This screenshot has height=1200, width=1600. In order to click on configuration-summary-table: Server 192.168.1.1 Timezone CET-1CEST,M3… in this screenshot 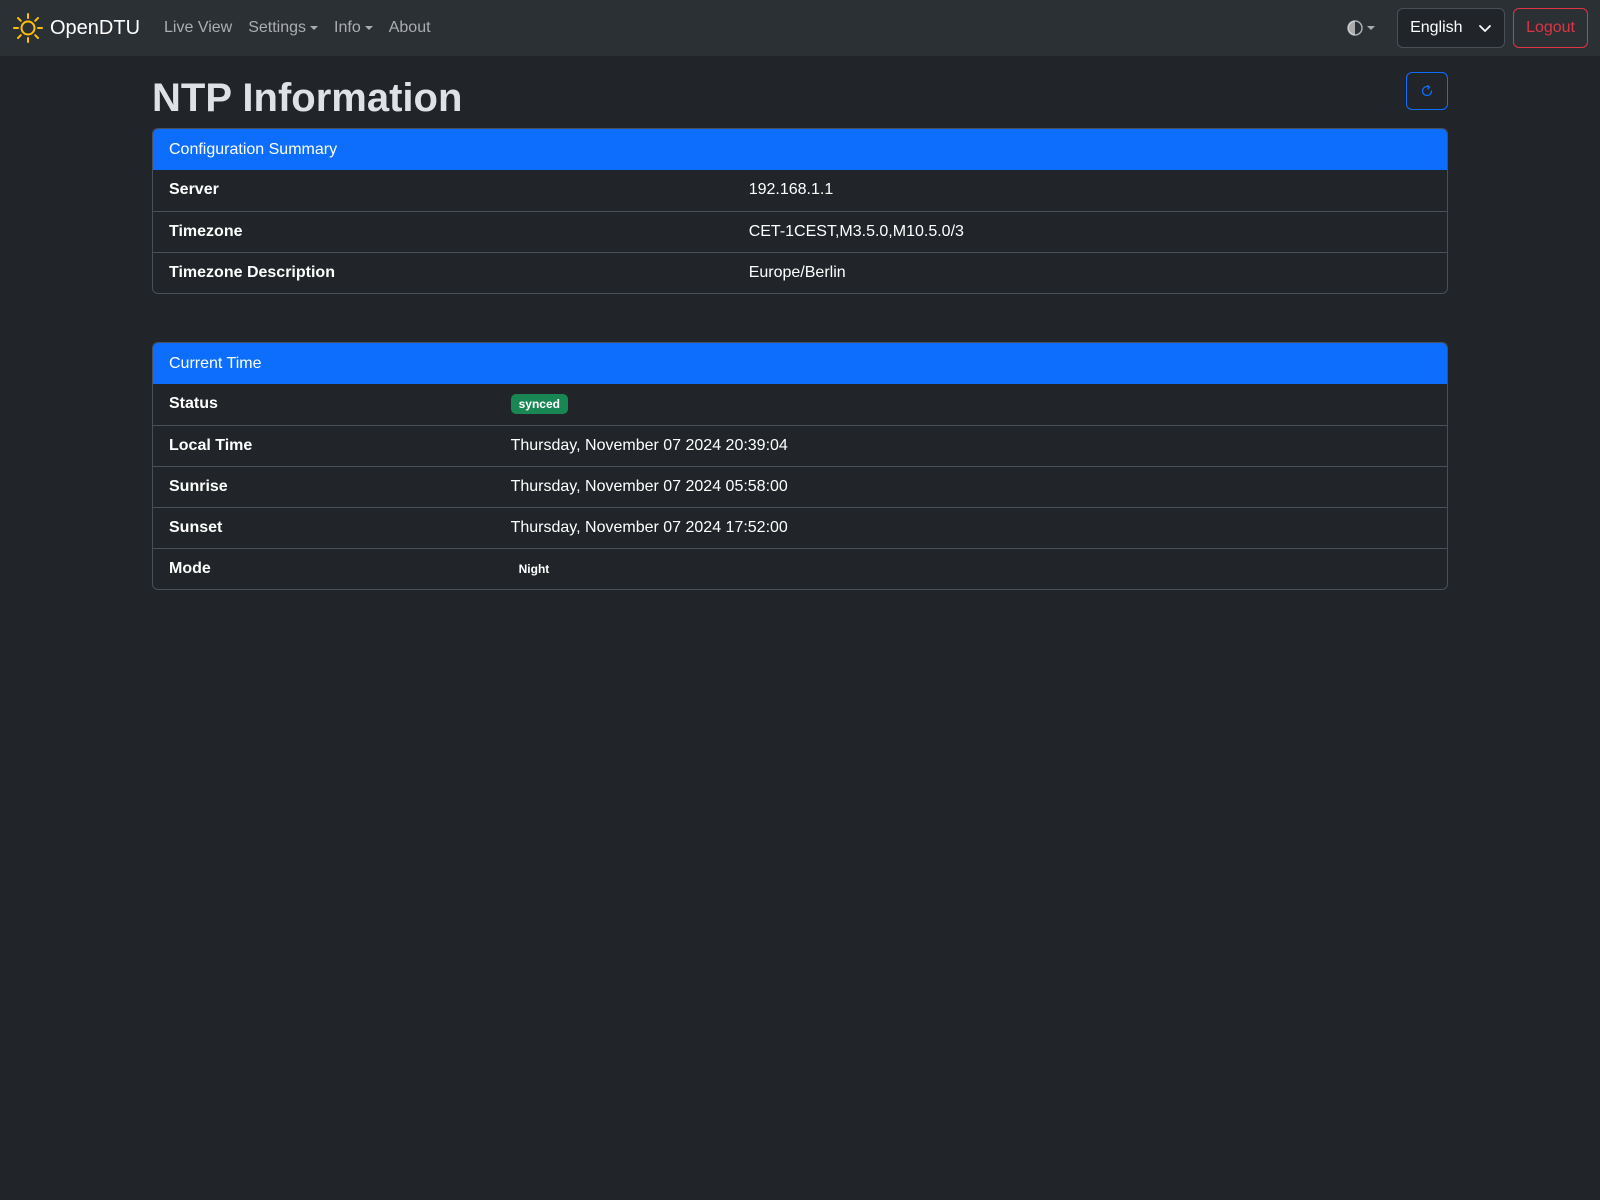, I will do `click(800, 231)`.